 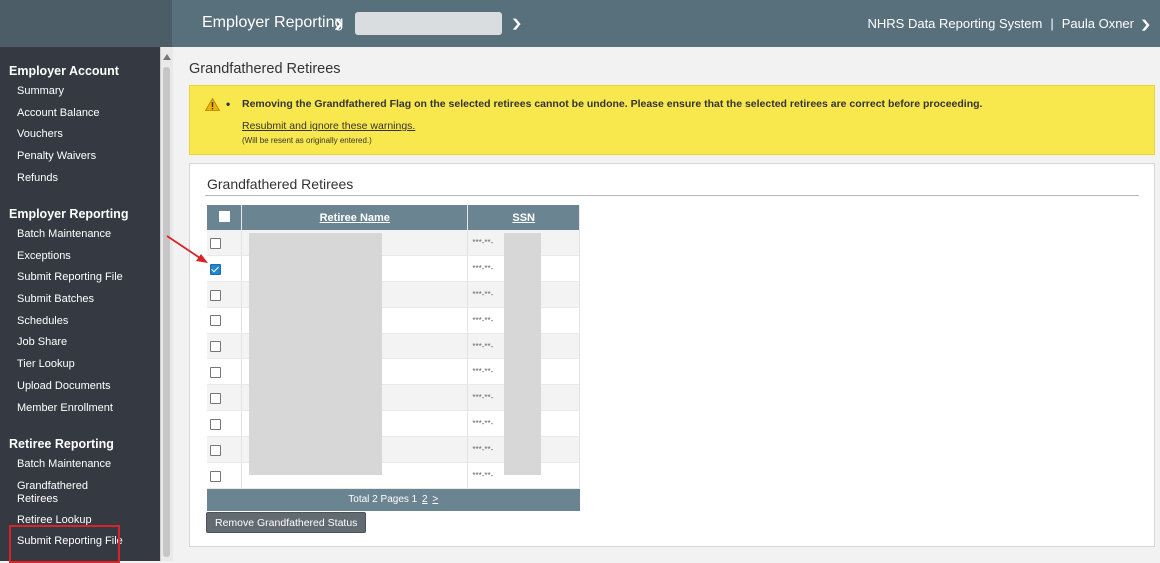 What do you see at coordinates (1145, 24) in the screenshot?
I see `user-menu-chevron-down-icon: ❯` at bounding box center [1145, 24].